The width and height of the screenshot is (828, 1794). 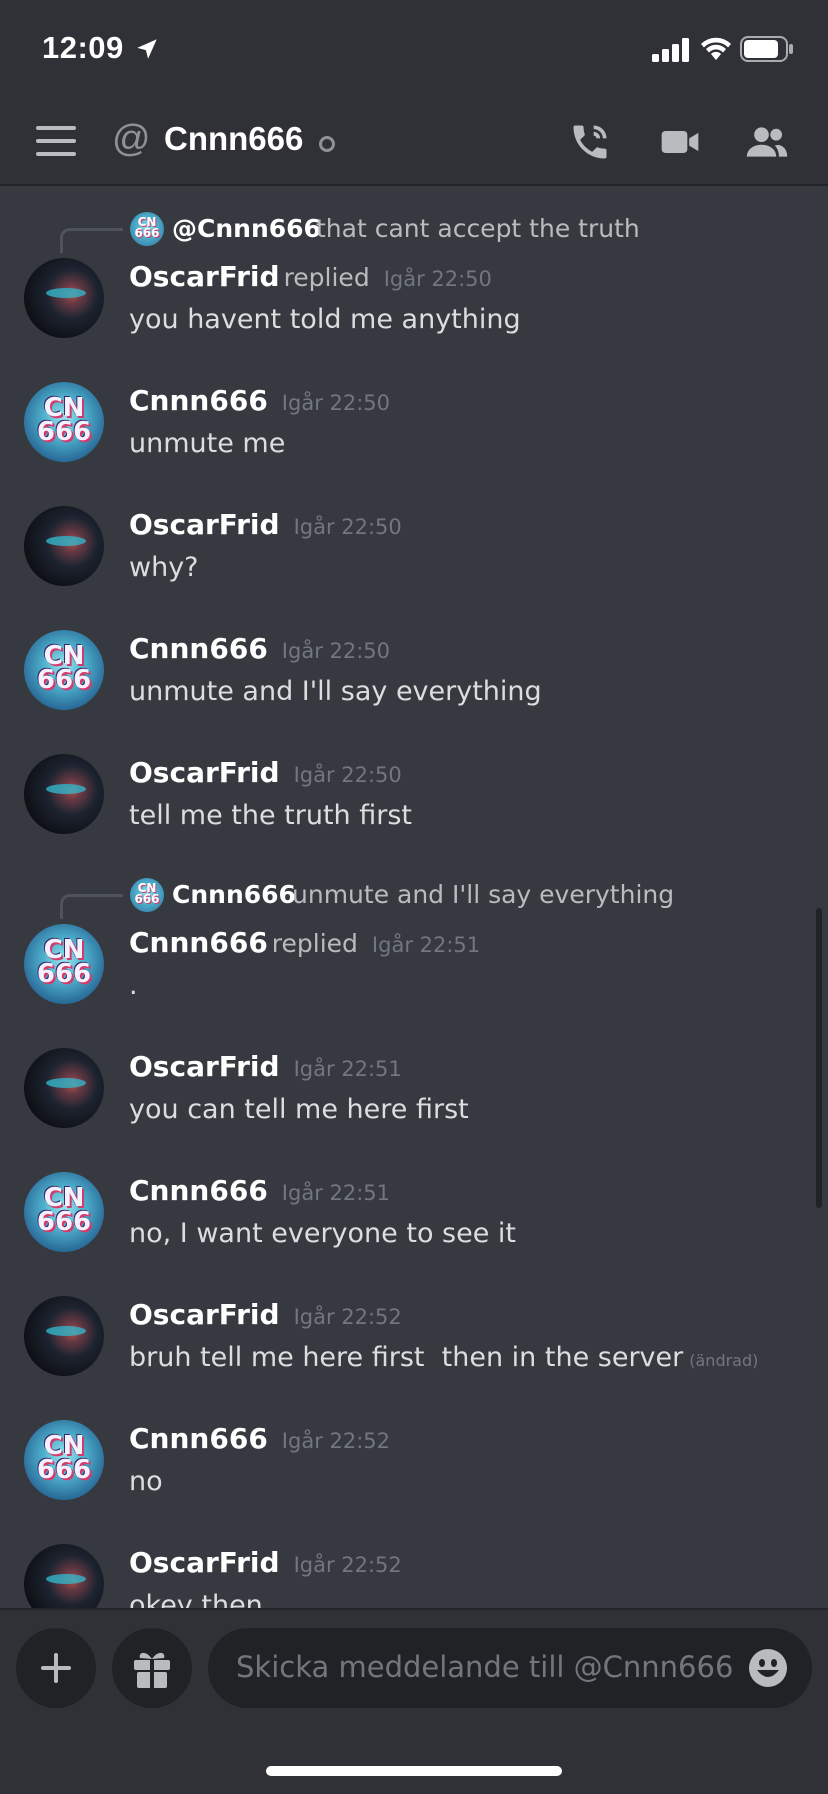 What do you see at coordinates (56, 141) in the screenshot?
I see `menu-icon` at bounding box center [56, 141].